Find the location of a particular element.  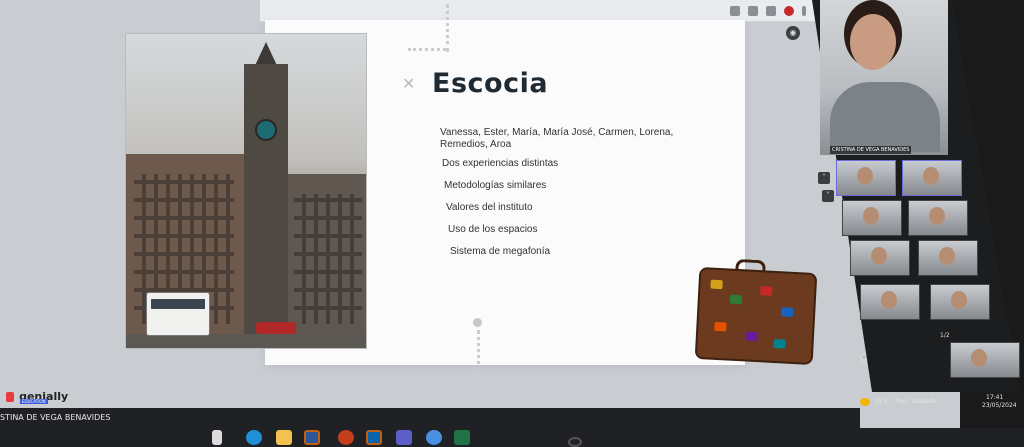

teams-icon is located at coordinates (404, 437).